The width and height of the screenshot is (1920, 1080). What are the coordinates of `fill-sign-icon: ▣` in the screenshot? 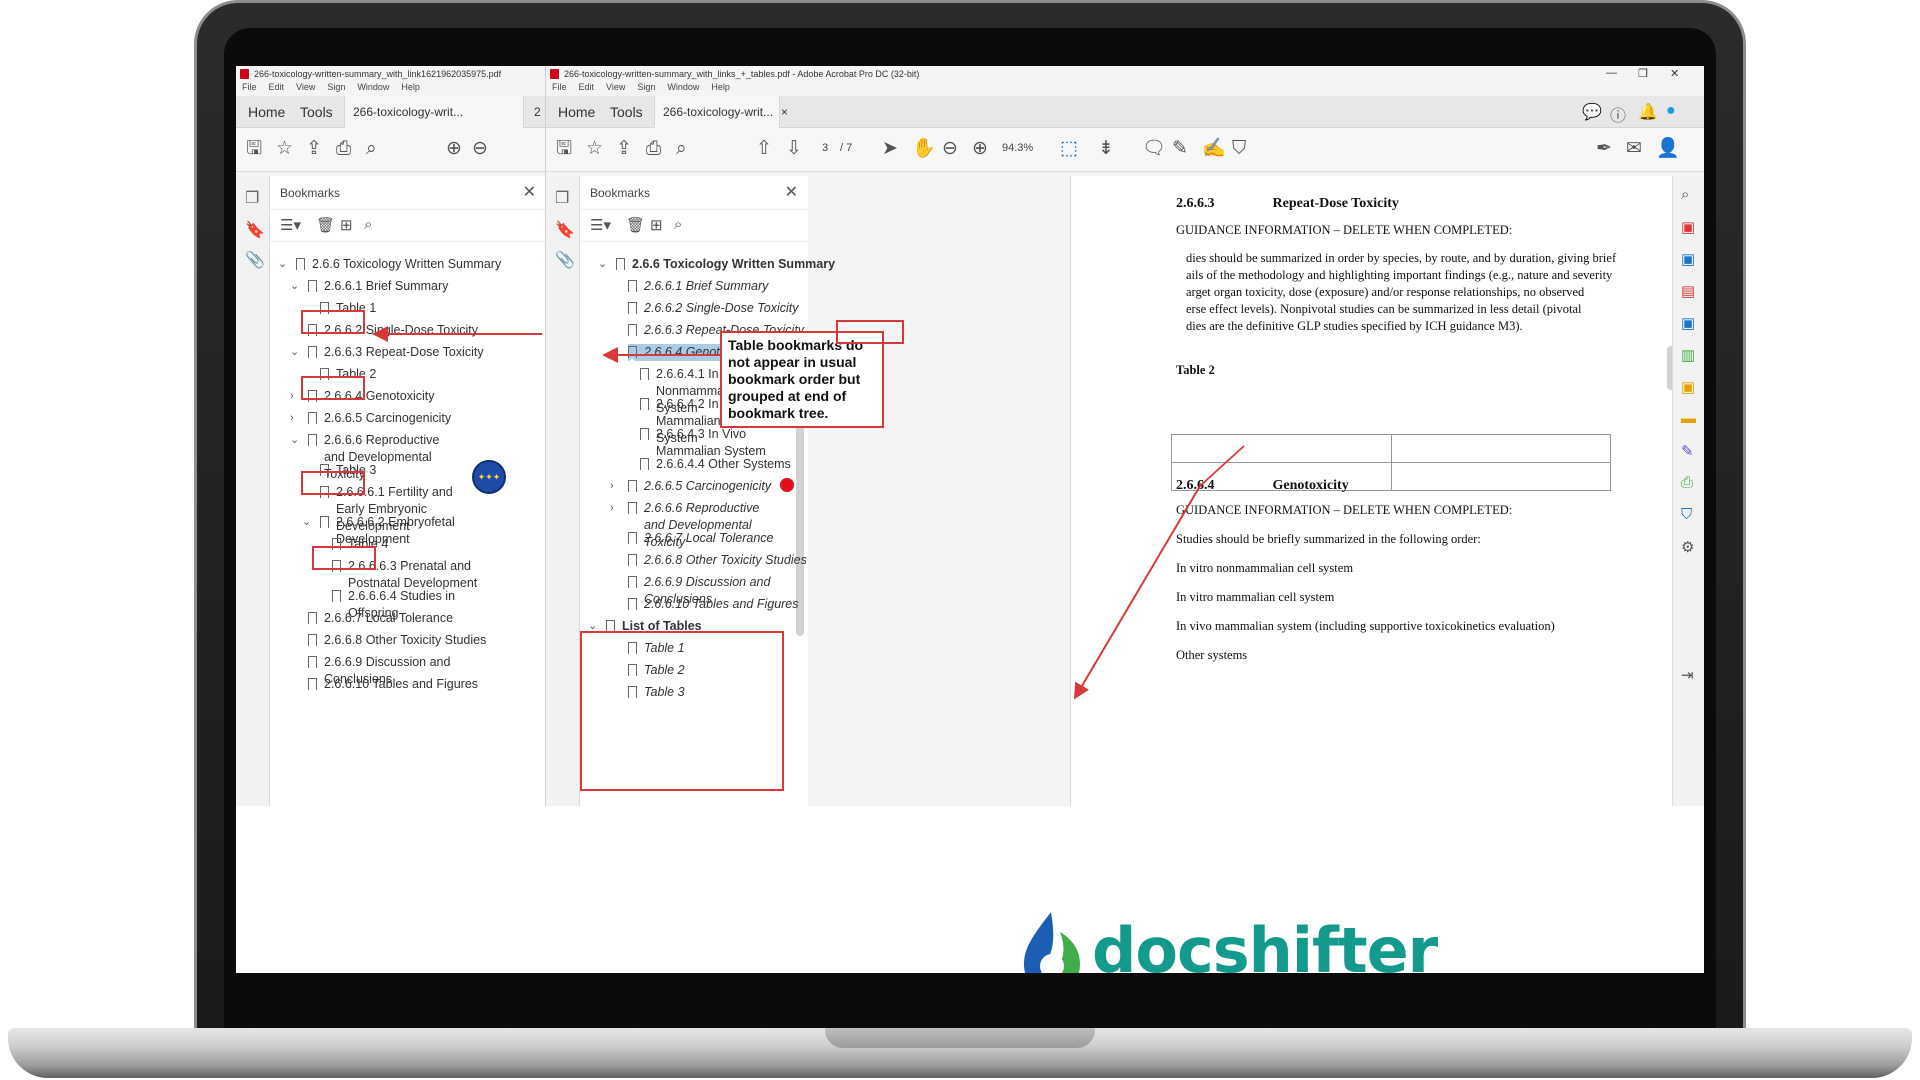 It's located at (1688, 387).